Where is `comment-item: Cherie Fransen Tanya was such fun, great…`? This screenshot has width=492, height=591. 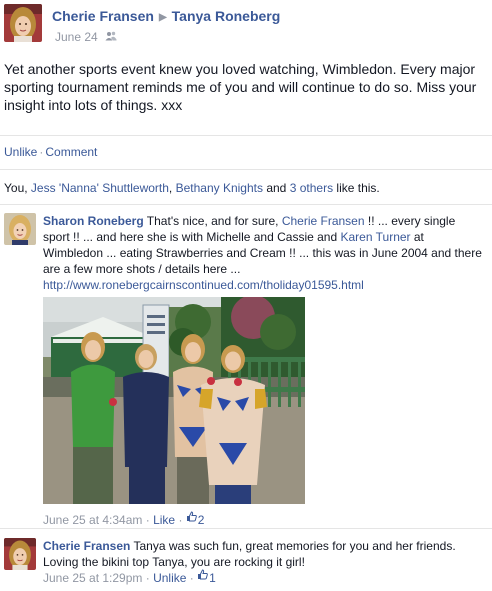 comment-item: Cherie Fransen Tanya was such fun, great… is located at coordinates (246, 564).